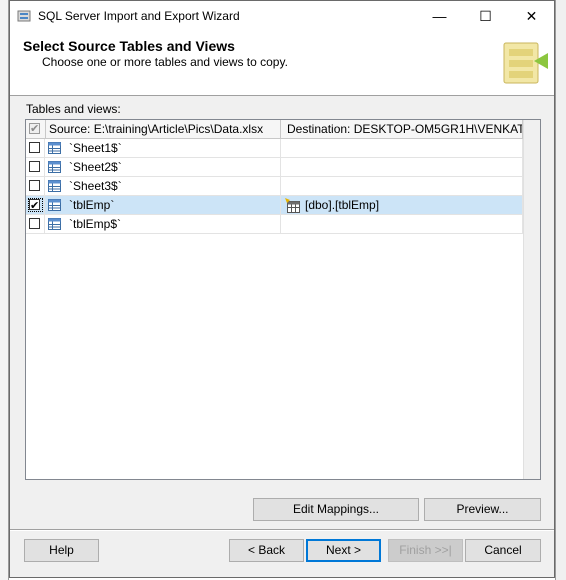 This screenshot has height=580, width=566. I want to click on background-app-left-edge, so click(4, 290).